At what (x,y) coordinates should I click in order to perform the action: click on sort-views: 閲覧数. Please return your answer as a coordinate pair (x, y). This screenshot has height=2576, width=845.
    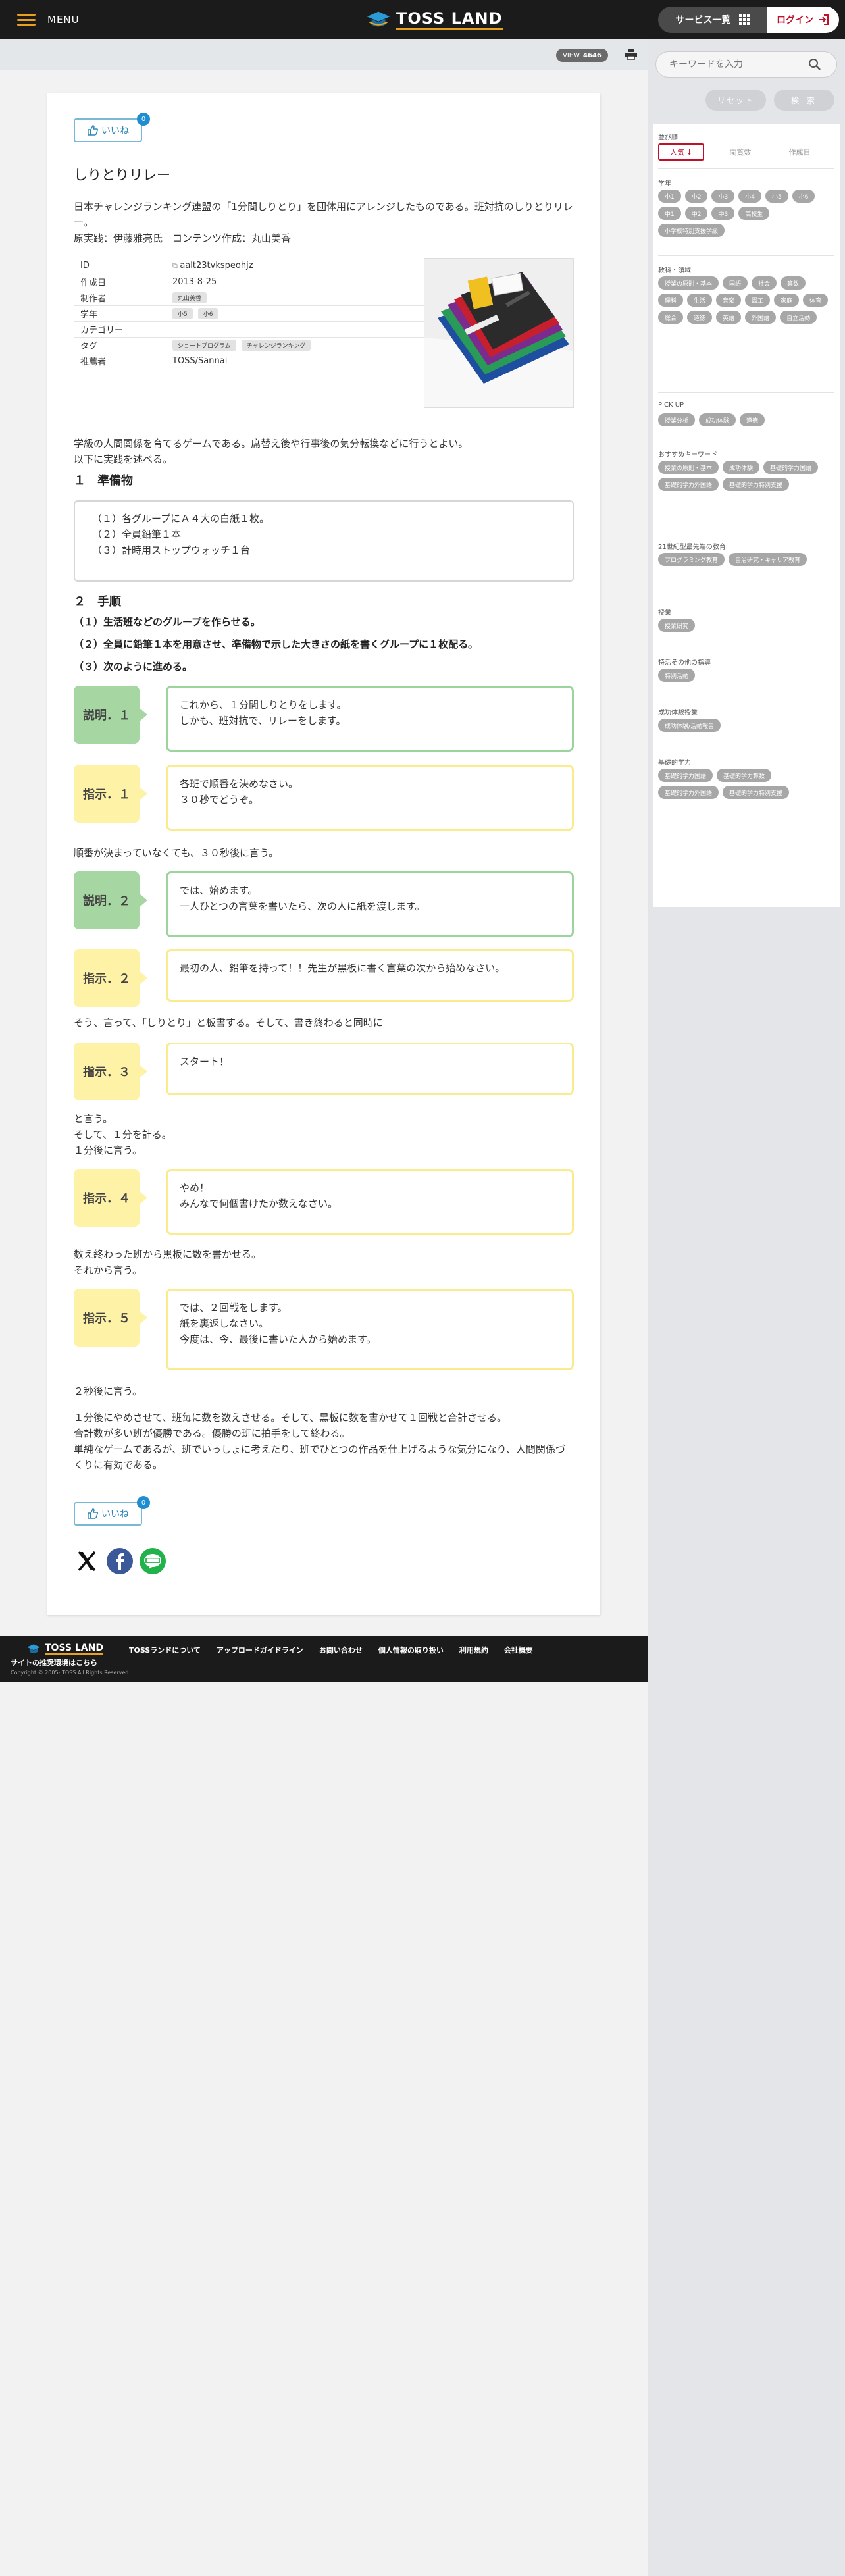
    Looking at the image, I should click on (740, 152).